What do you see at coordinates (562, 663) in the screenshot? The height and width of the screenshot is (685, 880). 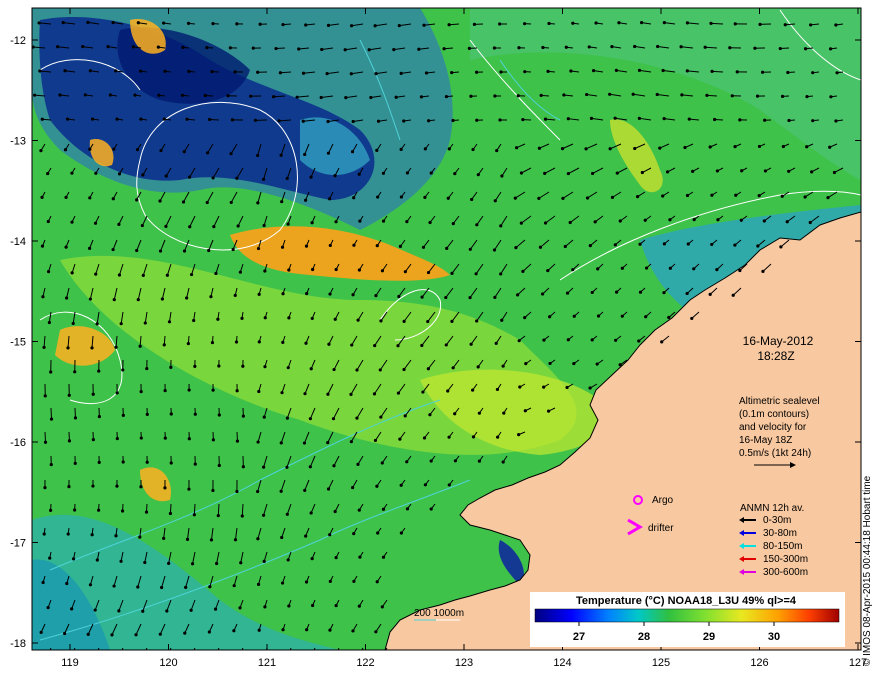 I see `lon-tick-label: 124` at bounding box center [562, 663].